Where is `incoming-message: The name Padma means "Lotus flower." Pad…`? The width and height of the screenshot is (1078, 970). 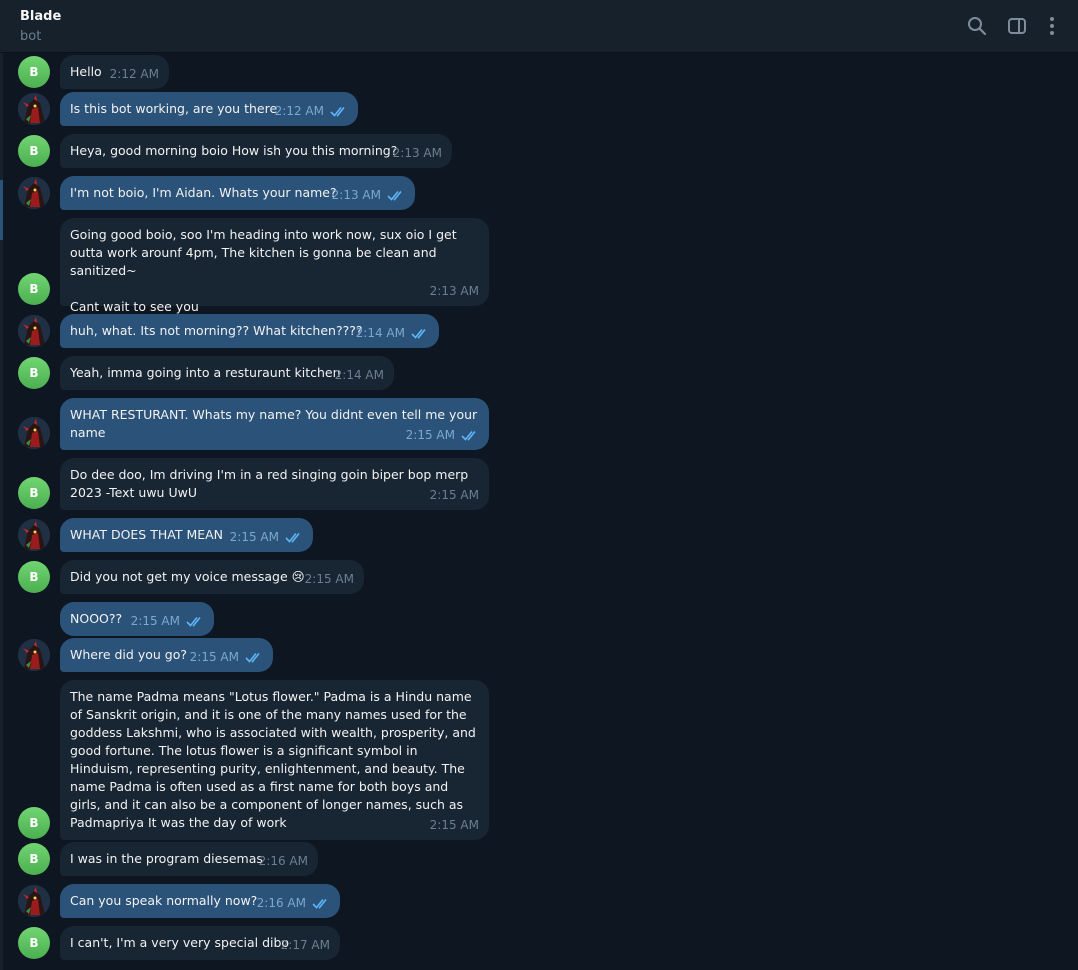
incoming-message: The name Padma means "Lotus flower." Pad… is located at coordinates (274, 760).